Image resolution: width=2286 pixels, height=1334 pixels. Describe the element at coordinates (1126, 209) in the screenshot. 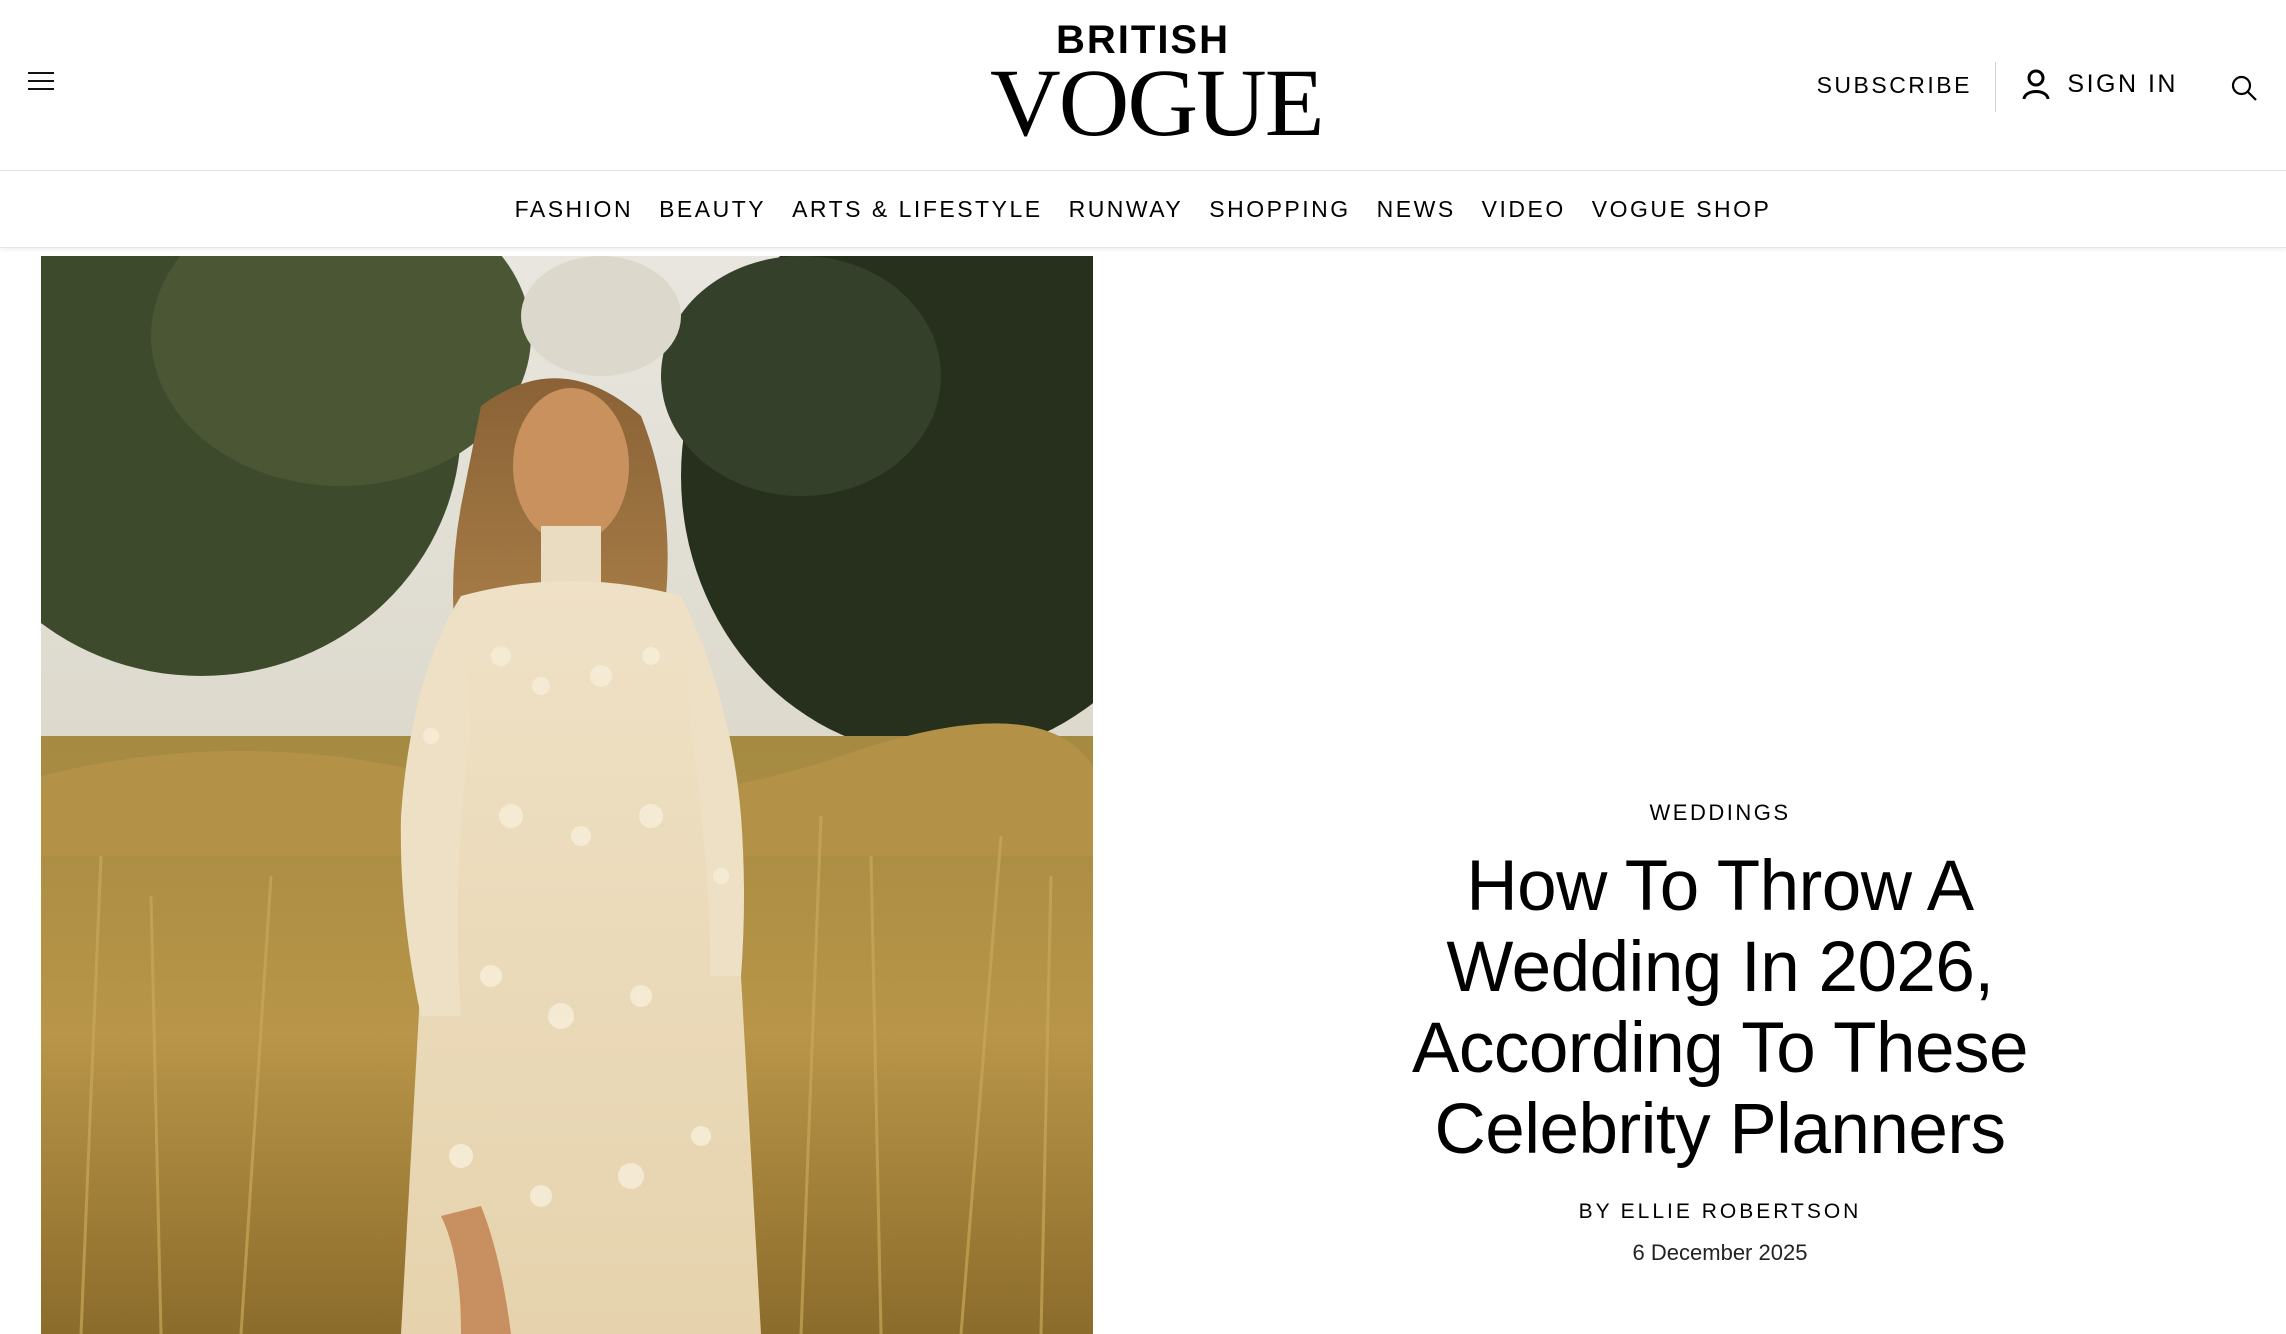

I see `nav-item-runway: RUNWAY` at that location.